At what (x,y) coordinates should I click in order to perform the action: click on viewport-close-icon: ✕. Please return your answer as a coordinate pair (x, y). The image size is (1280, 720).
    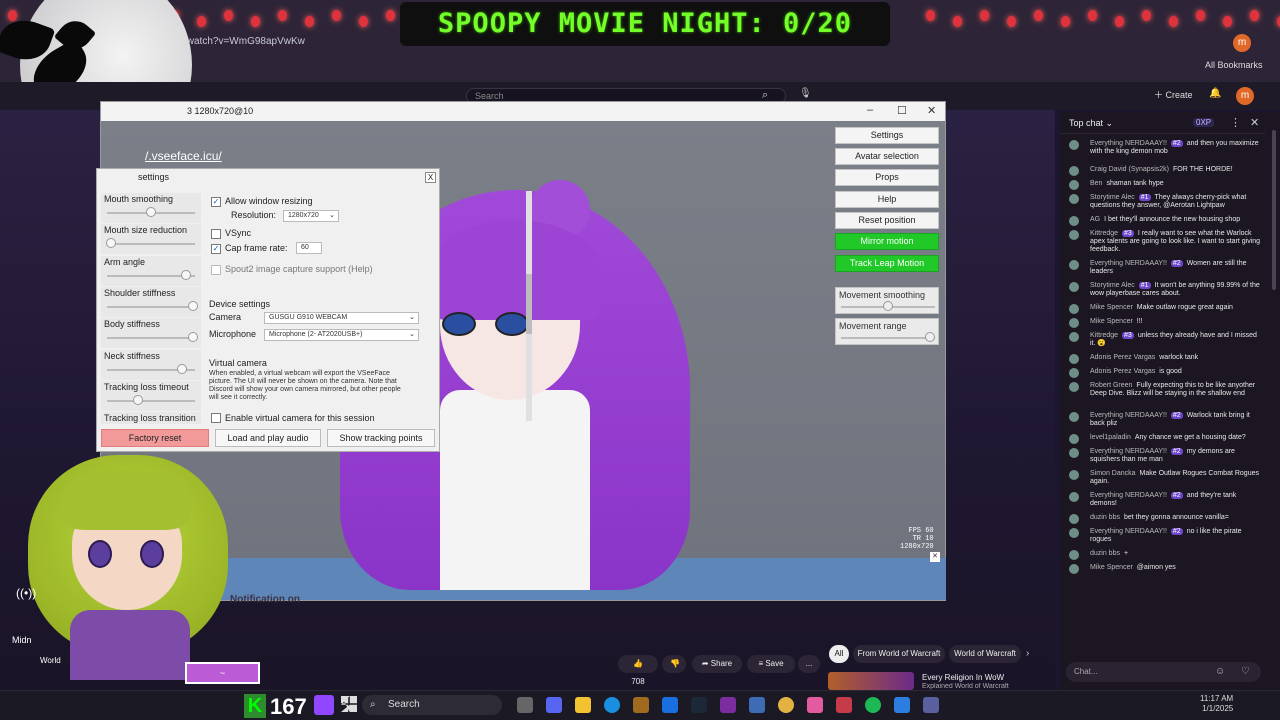
    Looking at the image, I should click on (935, 557).